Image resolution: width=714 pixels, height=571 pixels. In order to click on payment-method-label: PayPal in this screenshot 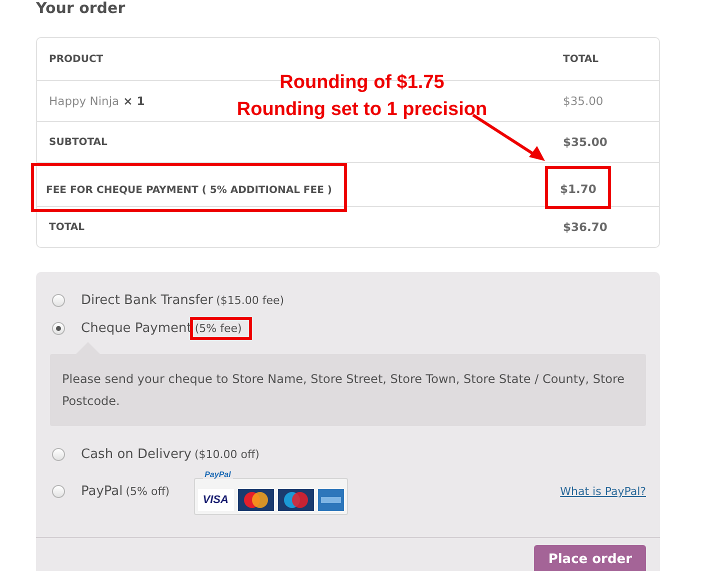, I will do `click(102, 491)`.